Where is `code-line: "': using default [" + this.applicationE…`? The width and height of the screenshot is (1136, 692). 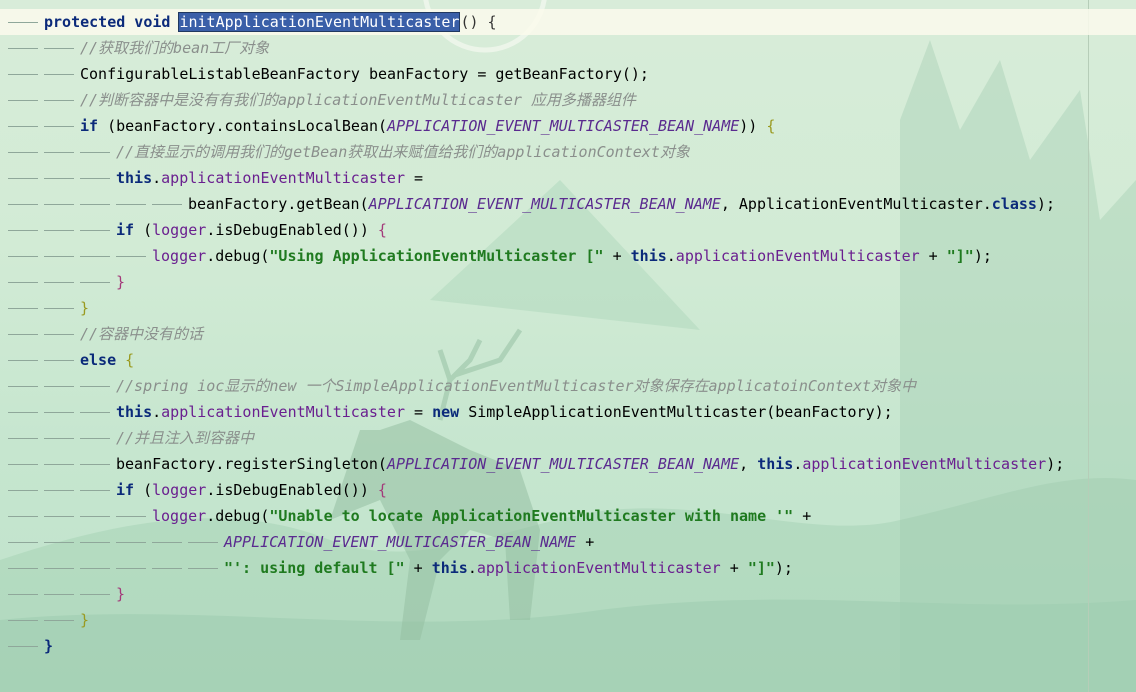
code-line: "': using default [" + this.applicationE… is located at coordinates (568, 568).